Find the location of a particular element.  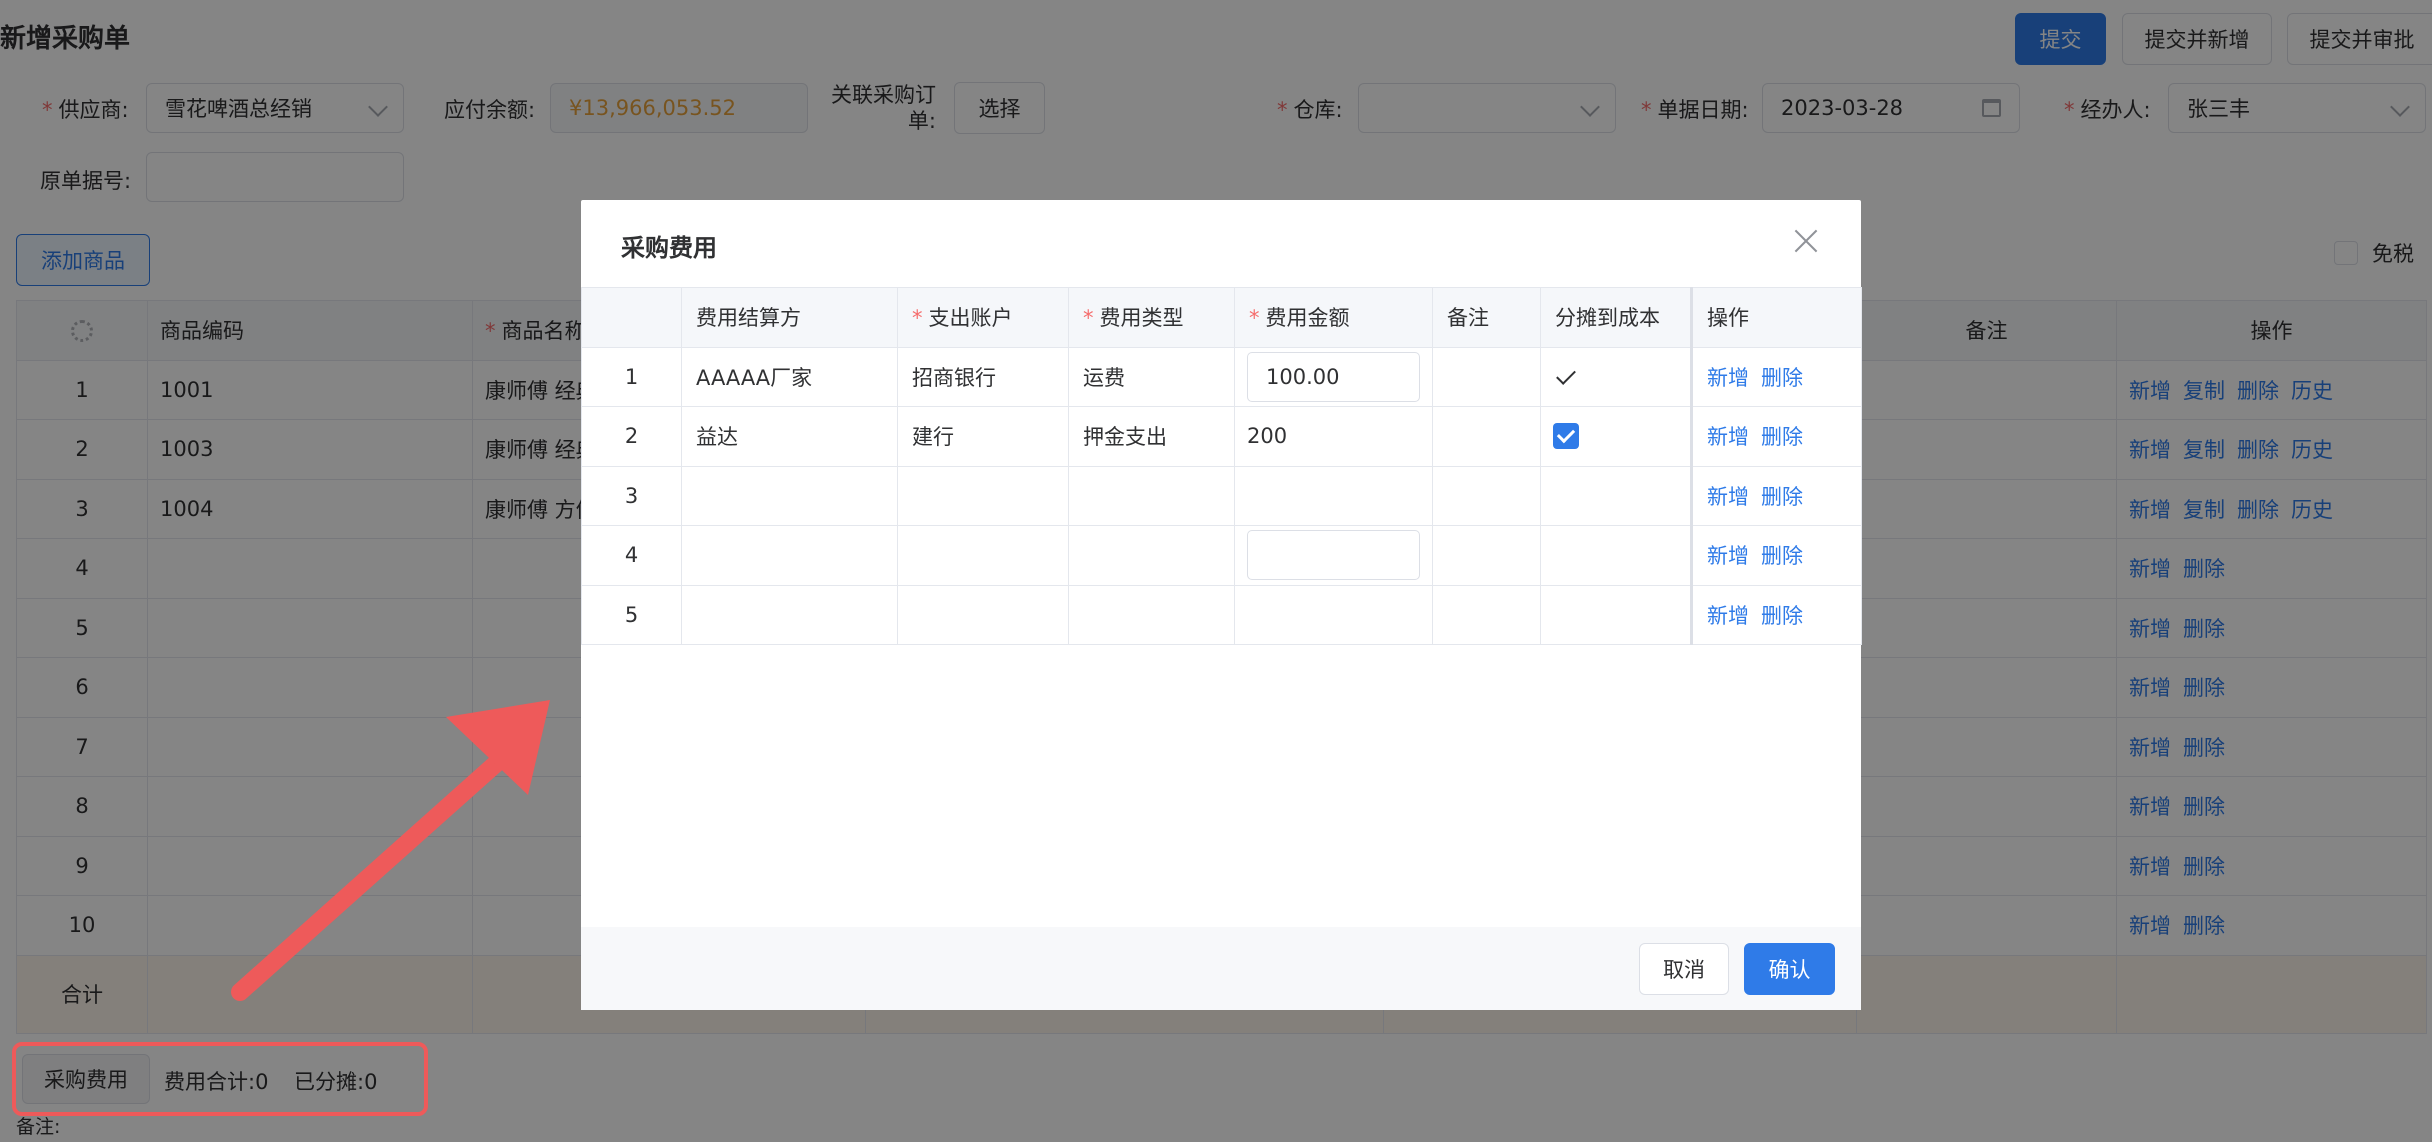

highlight-box is located at coordinates (220, 1079).